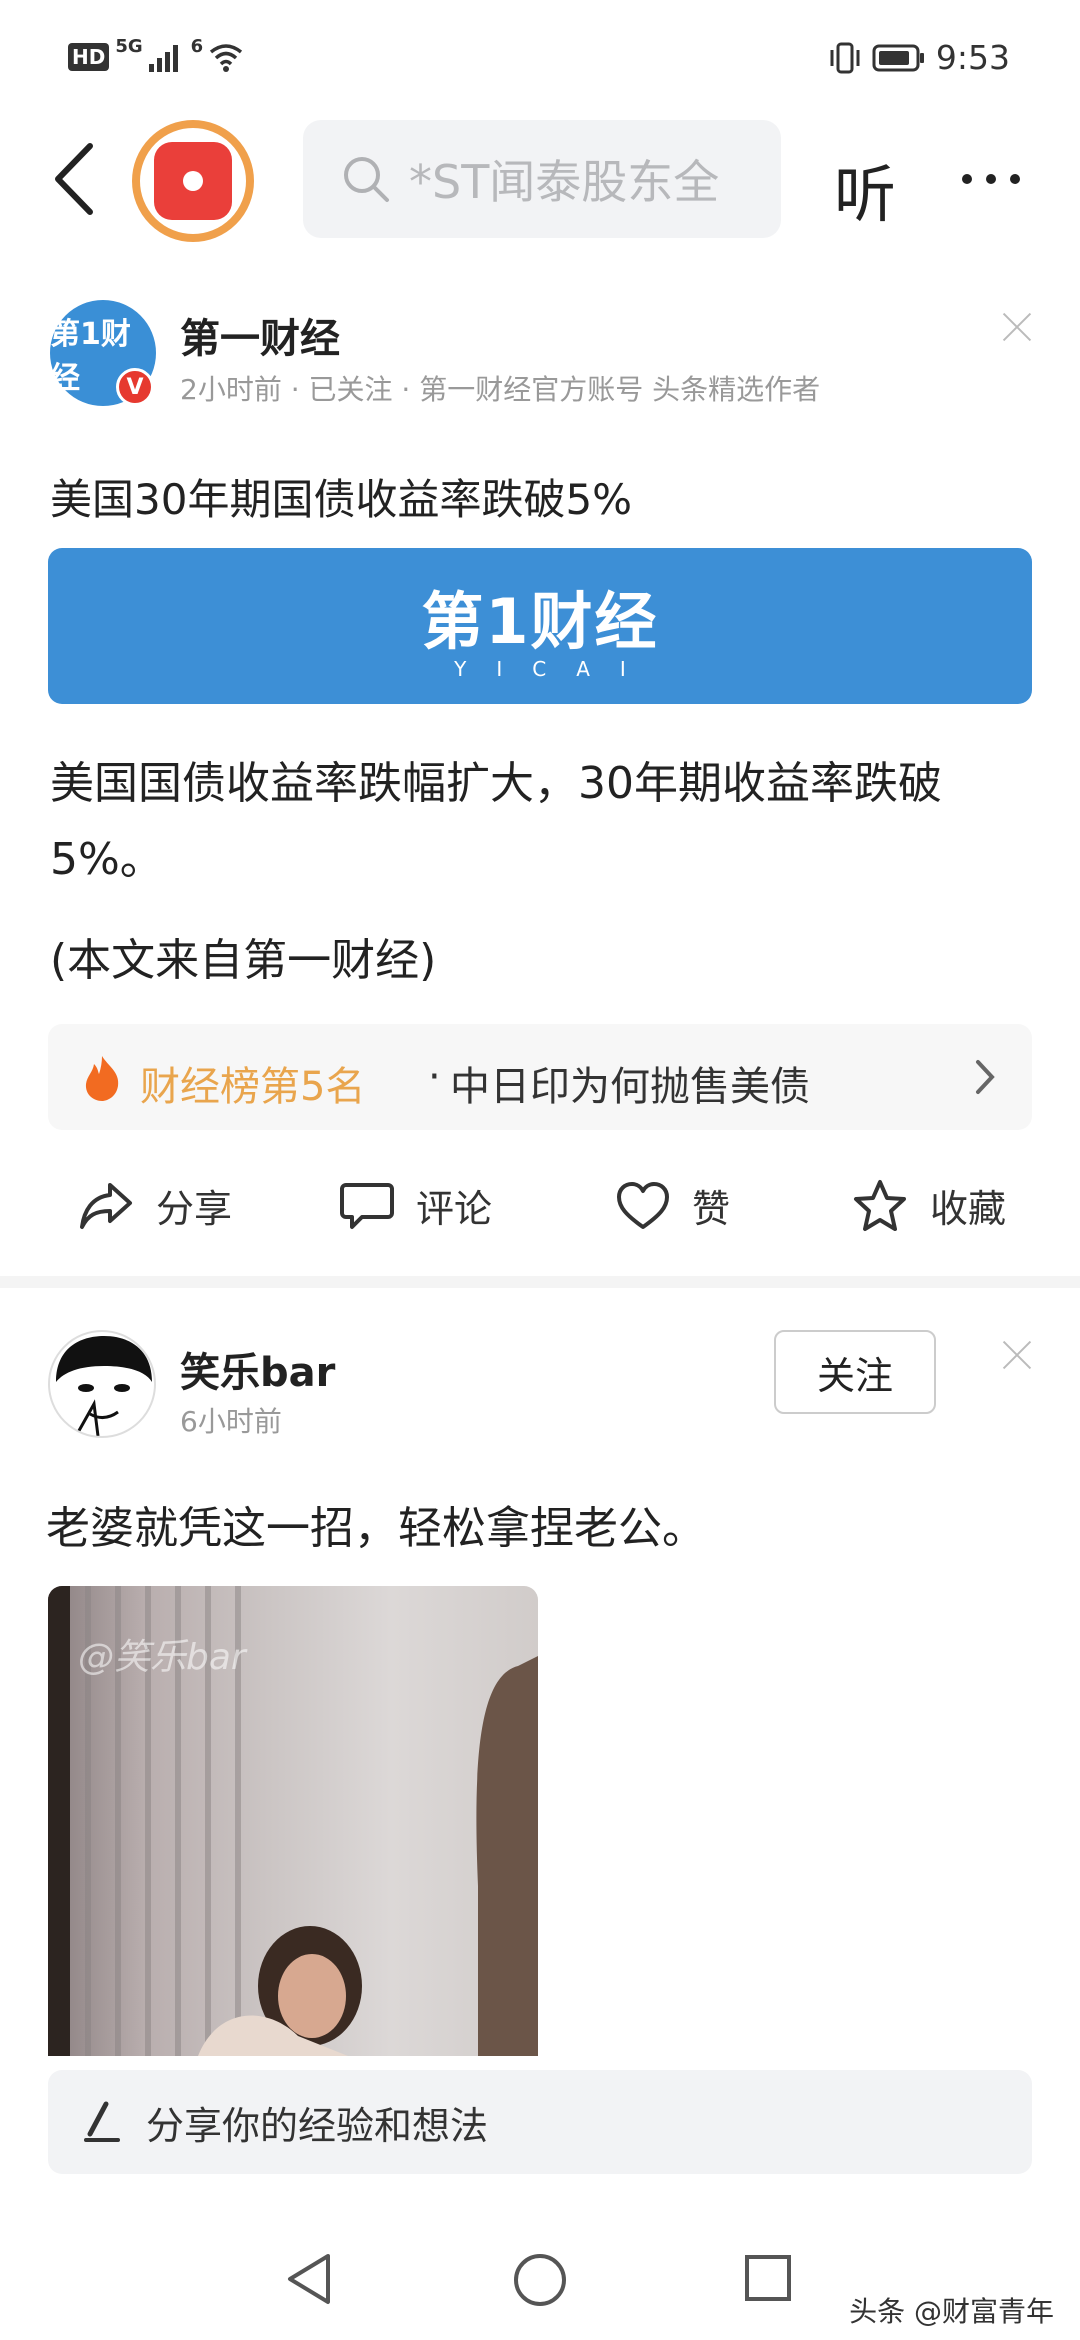 Image resolution: width=1080 pixels, height=2340 pixels. I want to click on signal-icon, so click(163, 58).